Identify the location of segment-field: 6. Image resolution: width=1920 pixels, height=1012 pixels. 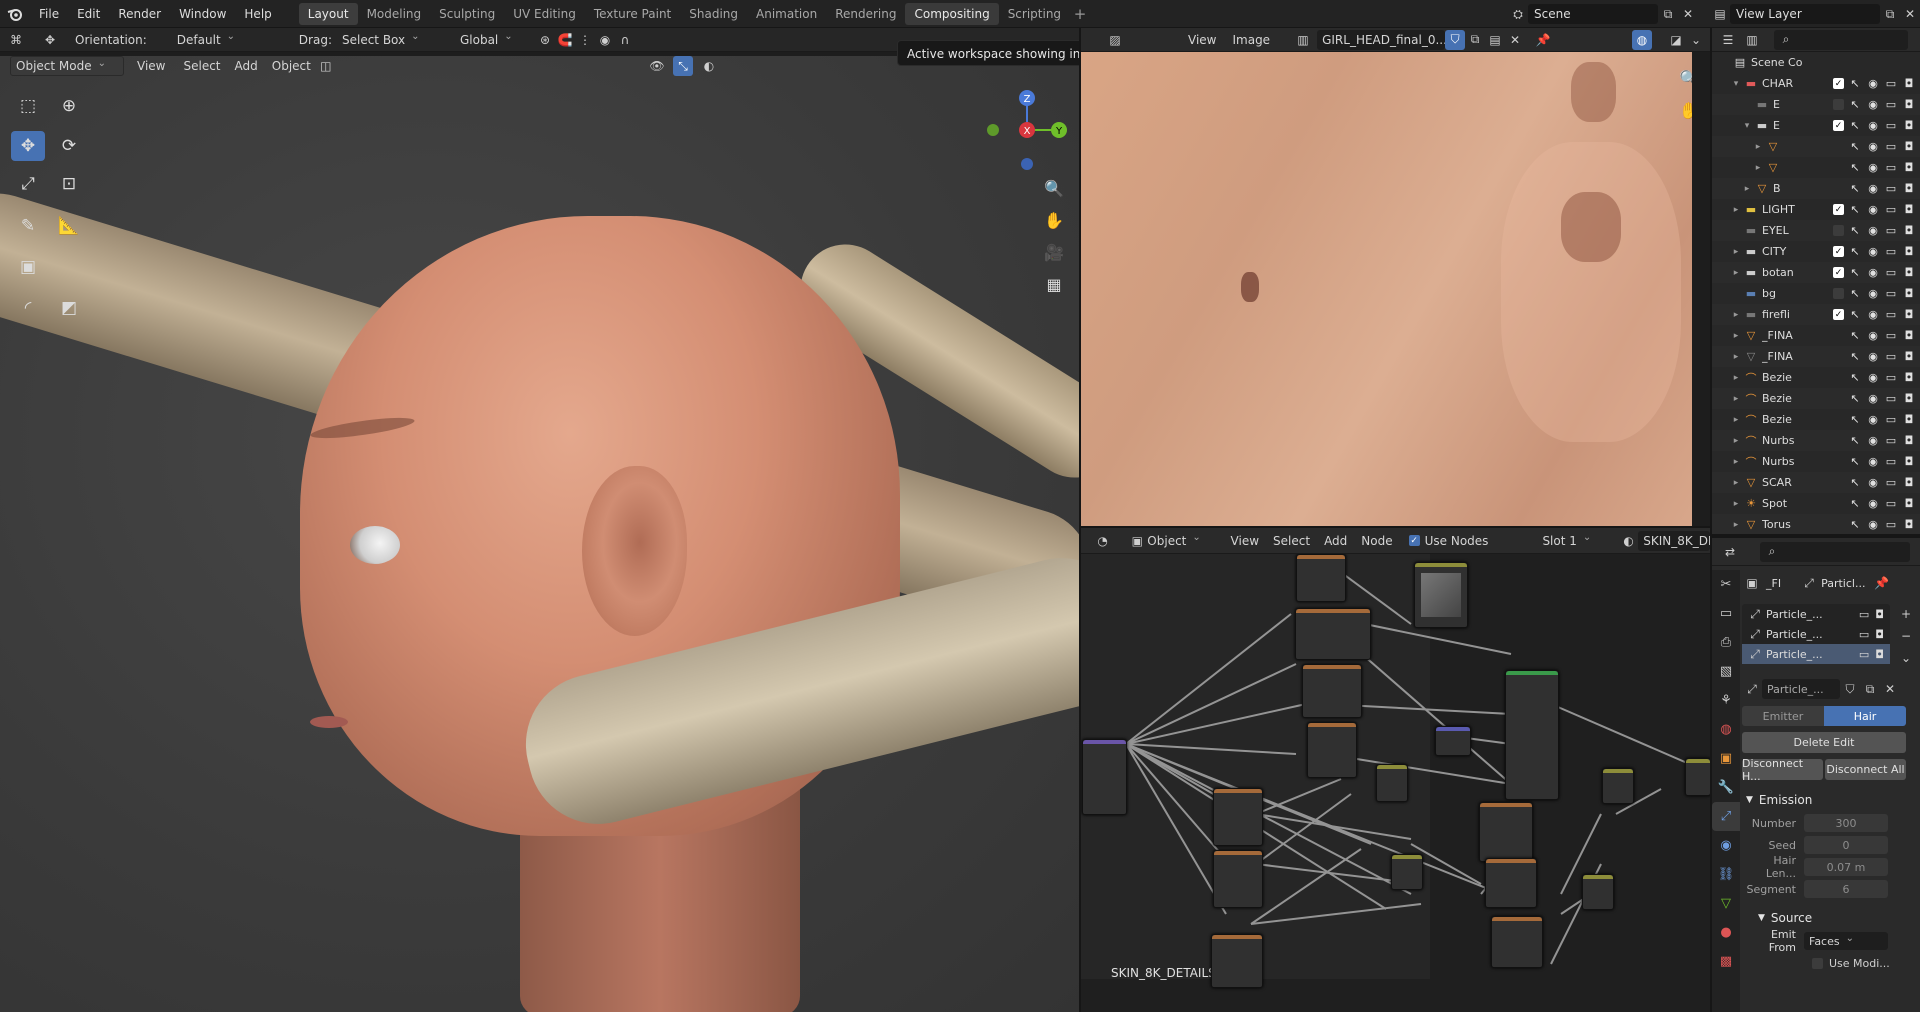
(1846, 889).